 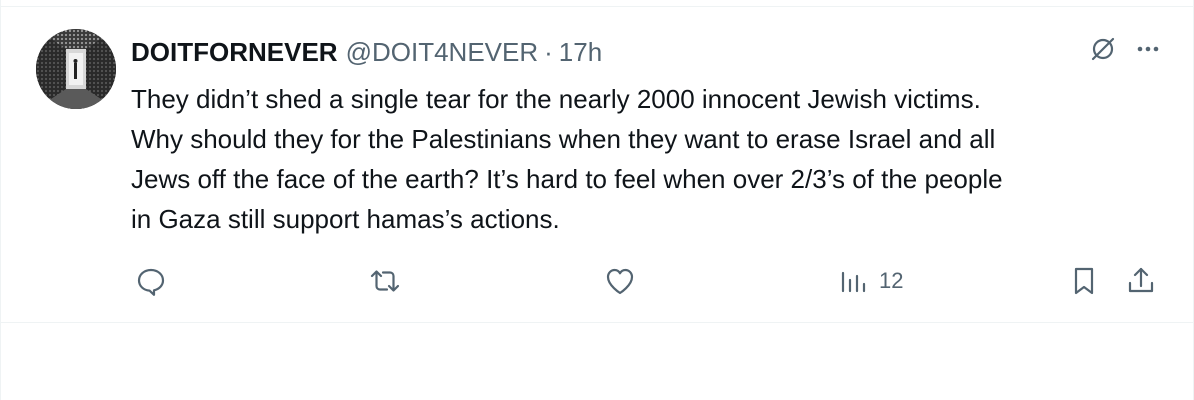 I want to click on reply-icon, so click(x=151, y=281).